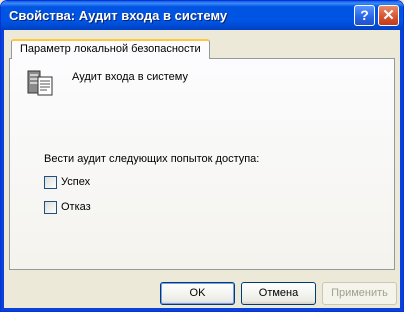  What do you see at coordinates (152, 159) in the screenshot?
I see `audit-attempts-label: Вести аудит следующих попыток доступа:` at bounding box center [152, 159].